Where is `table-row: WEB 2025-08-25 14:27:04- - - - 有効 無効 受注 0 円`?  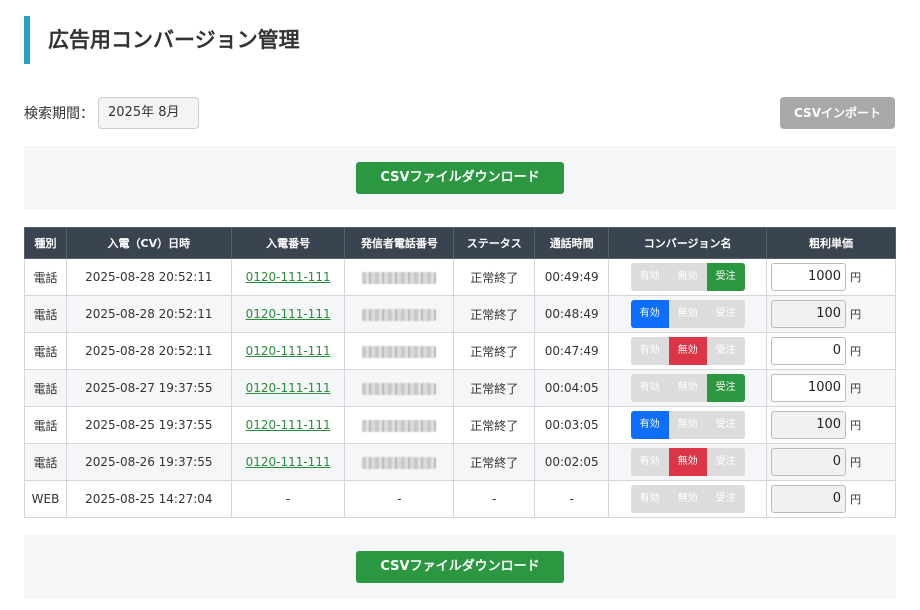
table-row: WEB 2025-08-25 14:27:04- - - - 有効 無効 受注 0 円 is located at coordinates (460, 499).